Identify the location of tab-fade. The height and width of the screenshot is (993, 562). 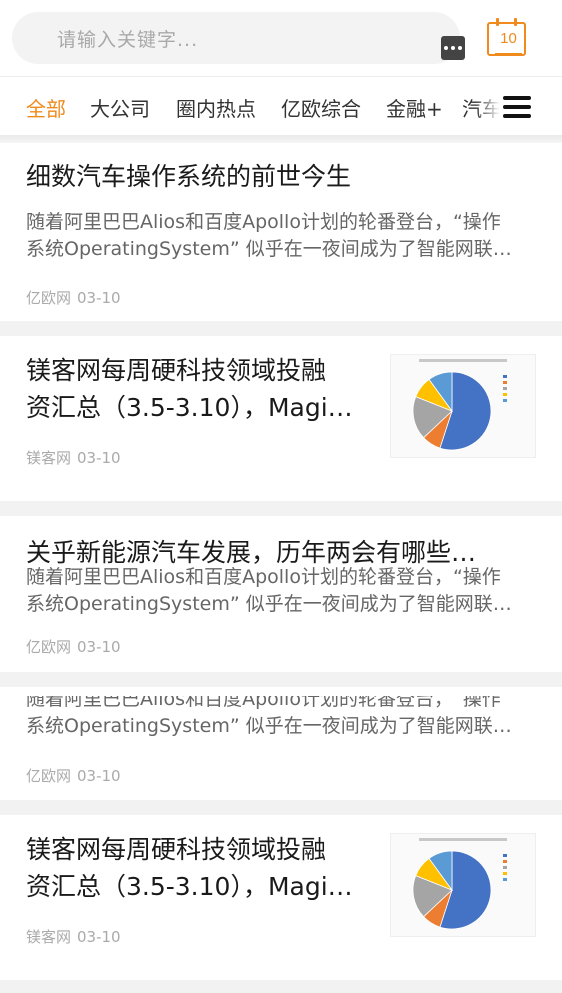
(491, 106).